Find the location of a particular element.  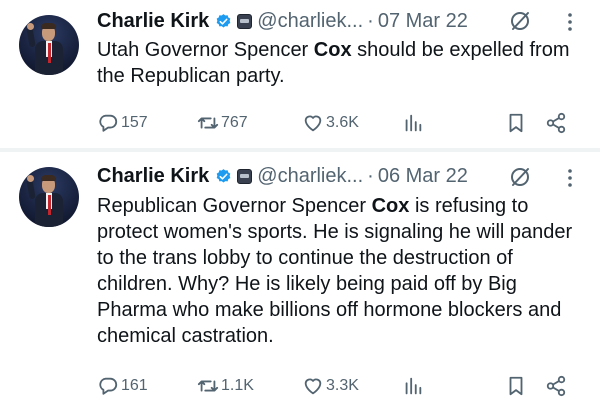

tweet-header: Charlie Kirk @charliek... · 07 Mar 22 is located at coordinates (282, 21).